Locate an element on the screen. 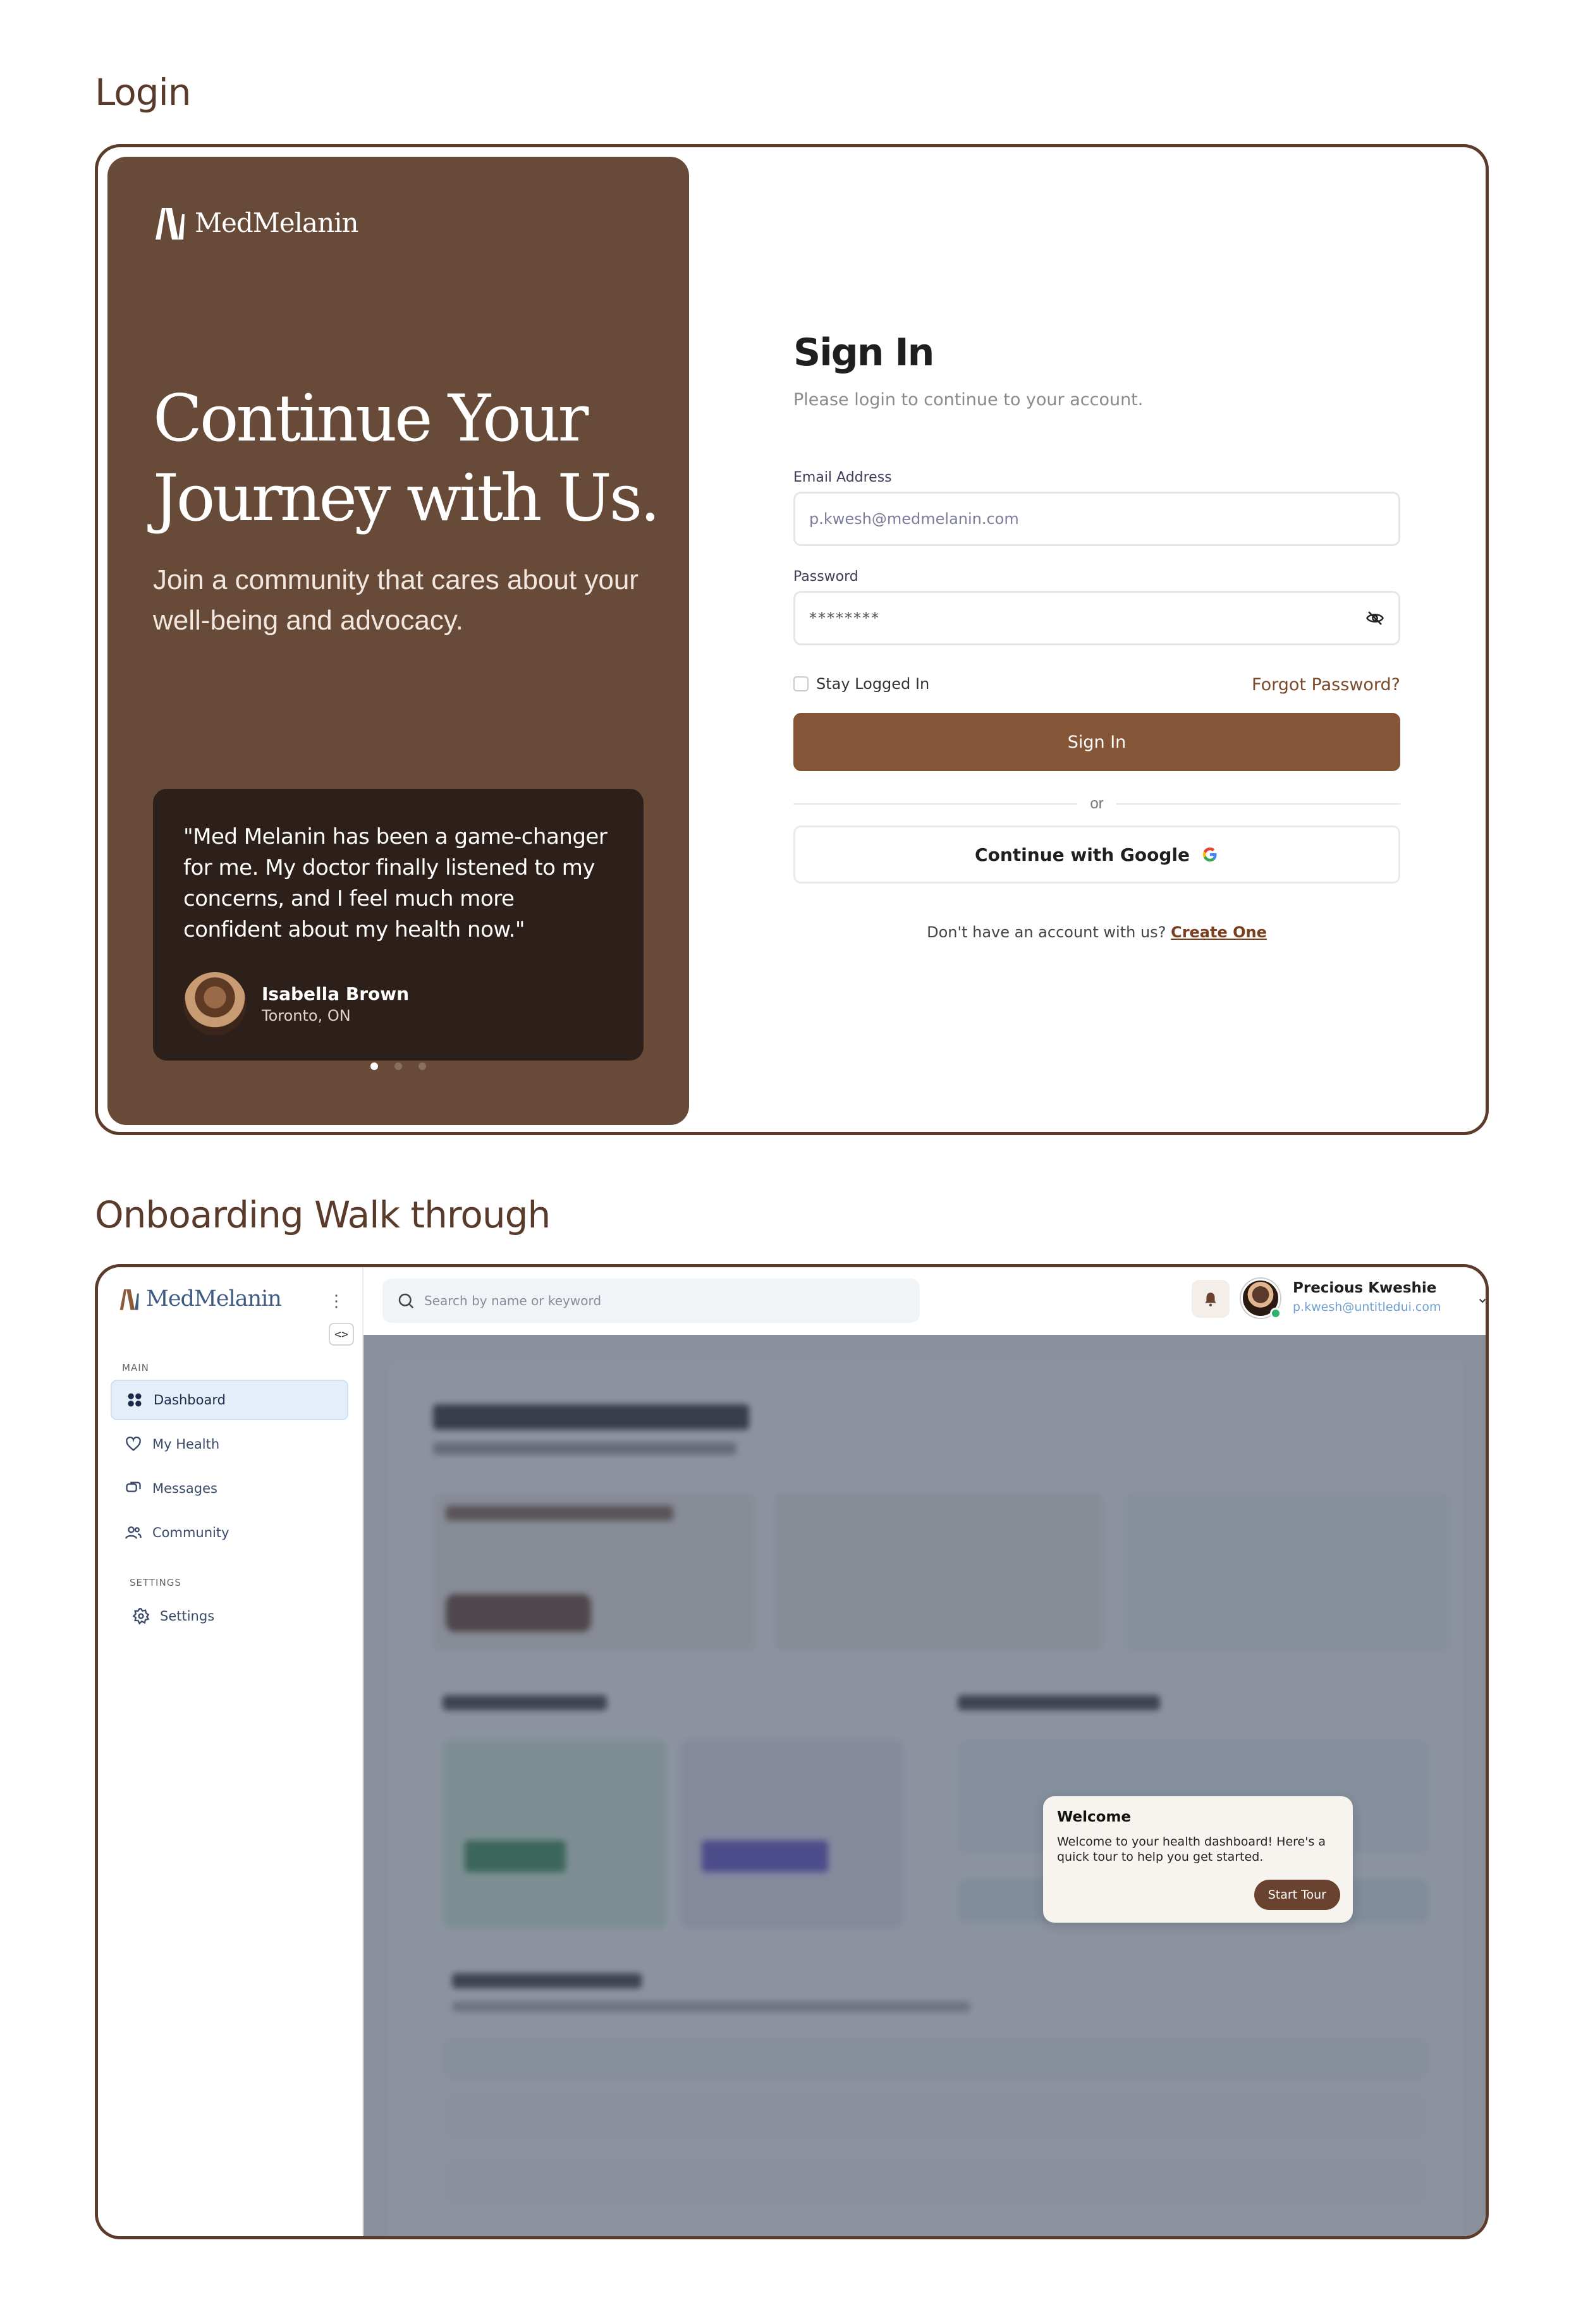  create-account-link: Create One is located at coordinates (1219, 932).